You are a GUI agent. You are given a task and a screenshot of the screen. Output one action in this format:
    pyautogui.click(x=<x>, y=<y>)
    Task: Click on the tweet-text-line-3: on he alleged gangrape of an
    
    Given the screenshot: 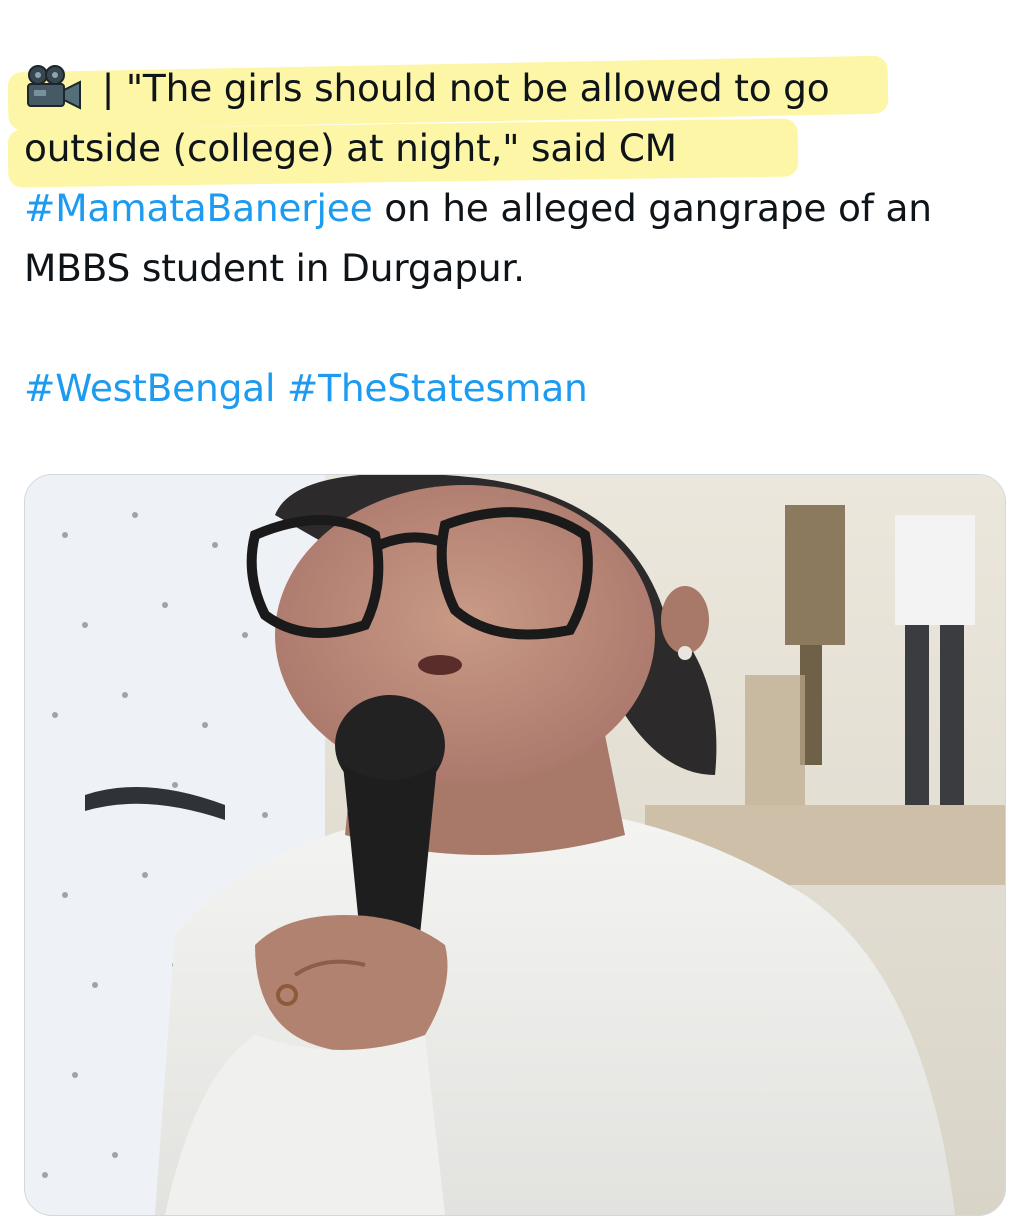 What is the action you would take?
    pyautogui.click(x=652, y=208)
    